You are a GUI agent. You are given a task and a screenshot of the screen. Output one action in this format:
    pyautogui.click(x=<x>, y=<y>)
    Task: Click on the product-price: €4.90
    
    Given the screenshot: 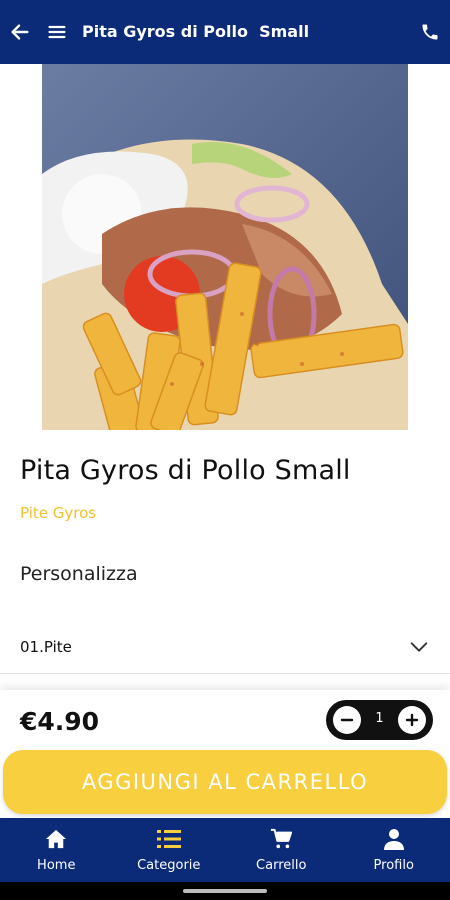 What is the action you would take?
    pyautogui.click(x=60, y=721)
    